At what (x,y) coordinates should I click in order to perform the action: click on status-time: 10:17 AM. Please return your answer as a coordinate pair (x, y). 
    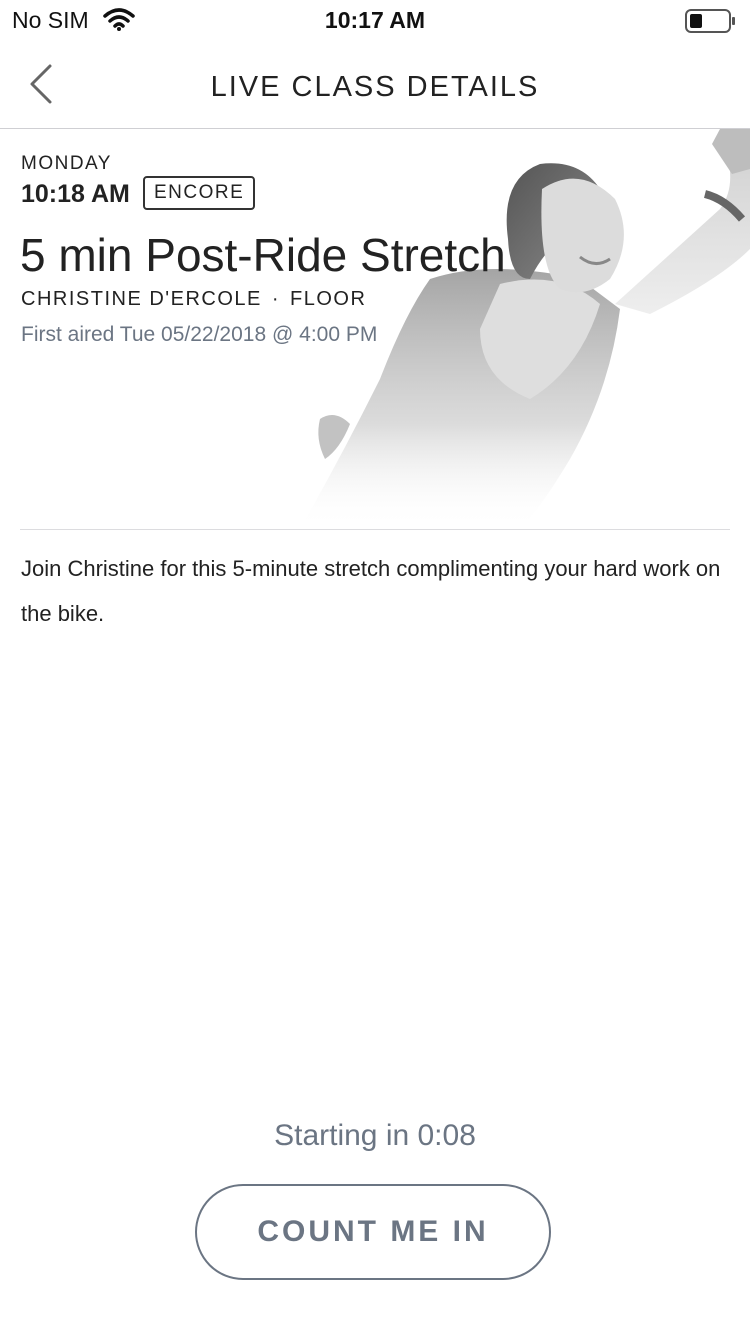
    Looking at the image, I should click on (375, 20).